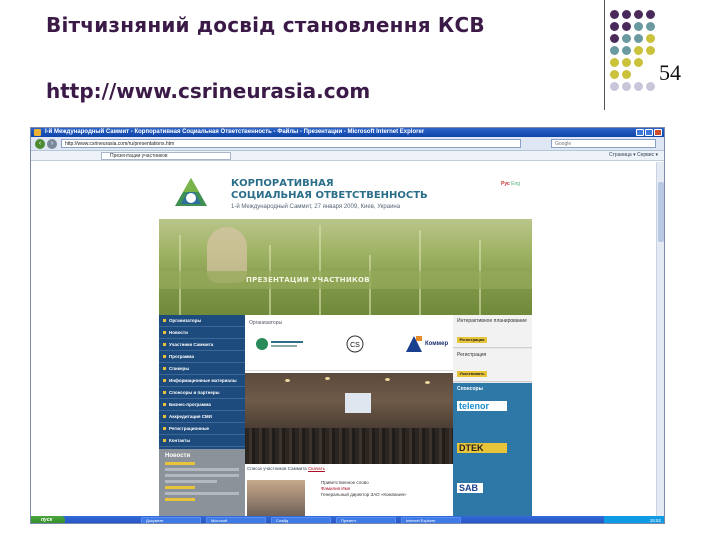  What do you see at coordinates (670, 72) in the screenshot?
I see `page-number: 54` at bounding box center [670, 72].